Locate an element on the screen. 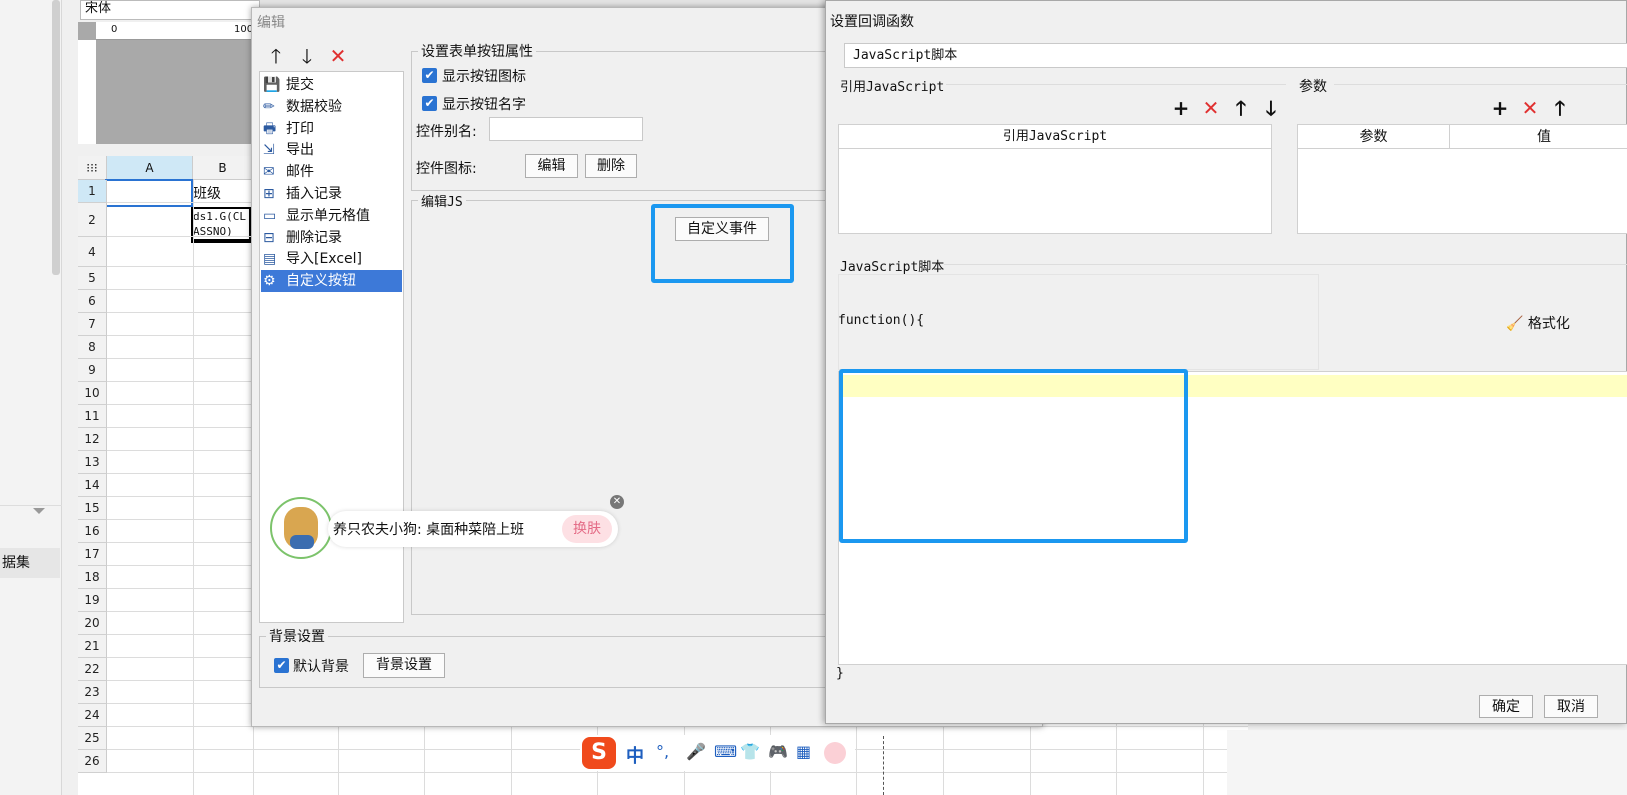  group-legend: 编辑JS is located at coordinates (442, 202).